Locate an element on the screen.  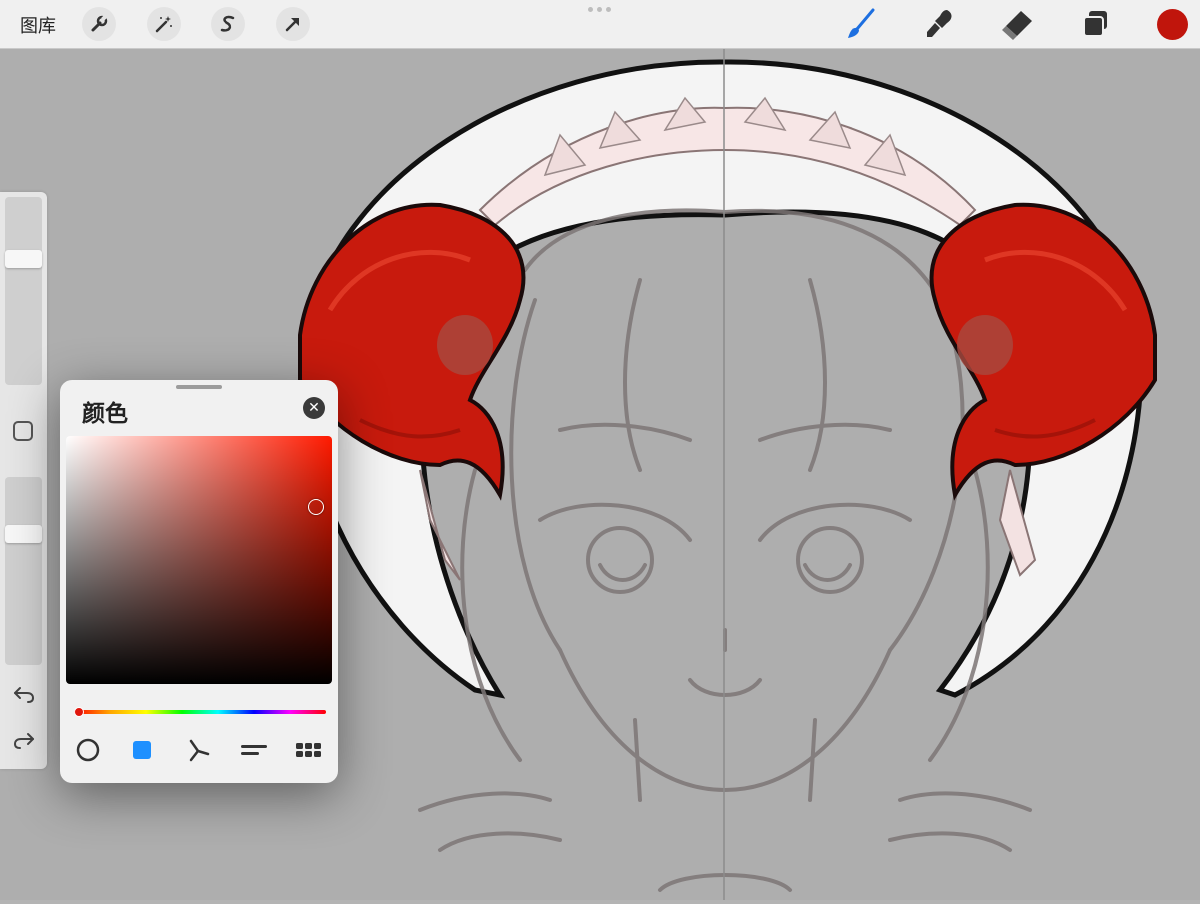
layers-icon is located at coordinates (1095, 24).